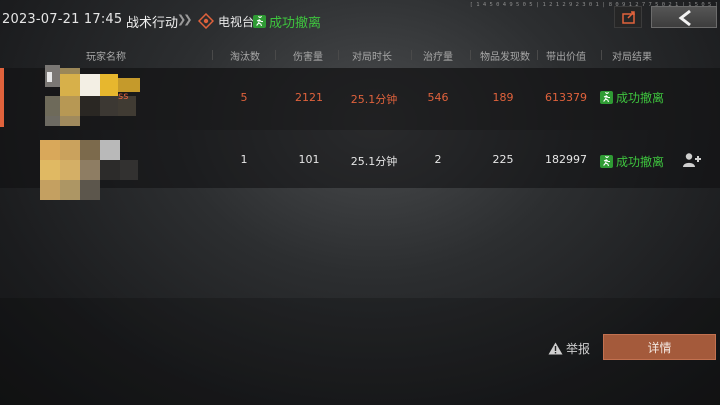  Describe the element at coordinates (632, 57) in the screenshot. I see `header-result: 对局结果` at that location.